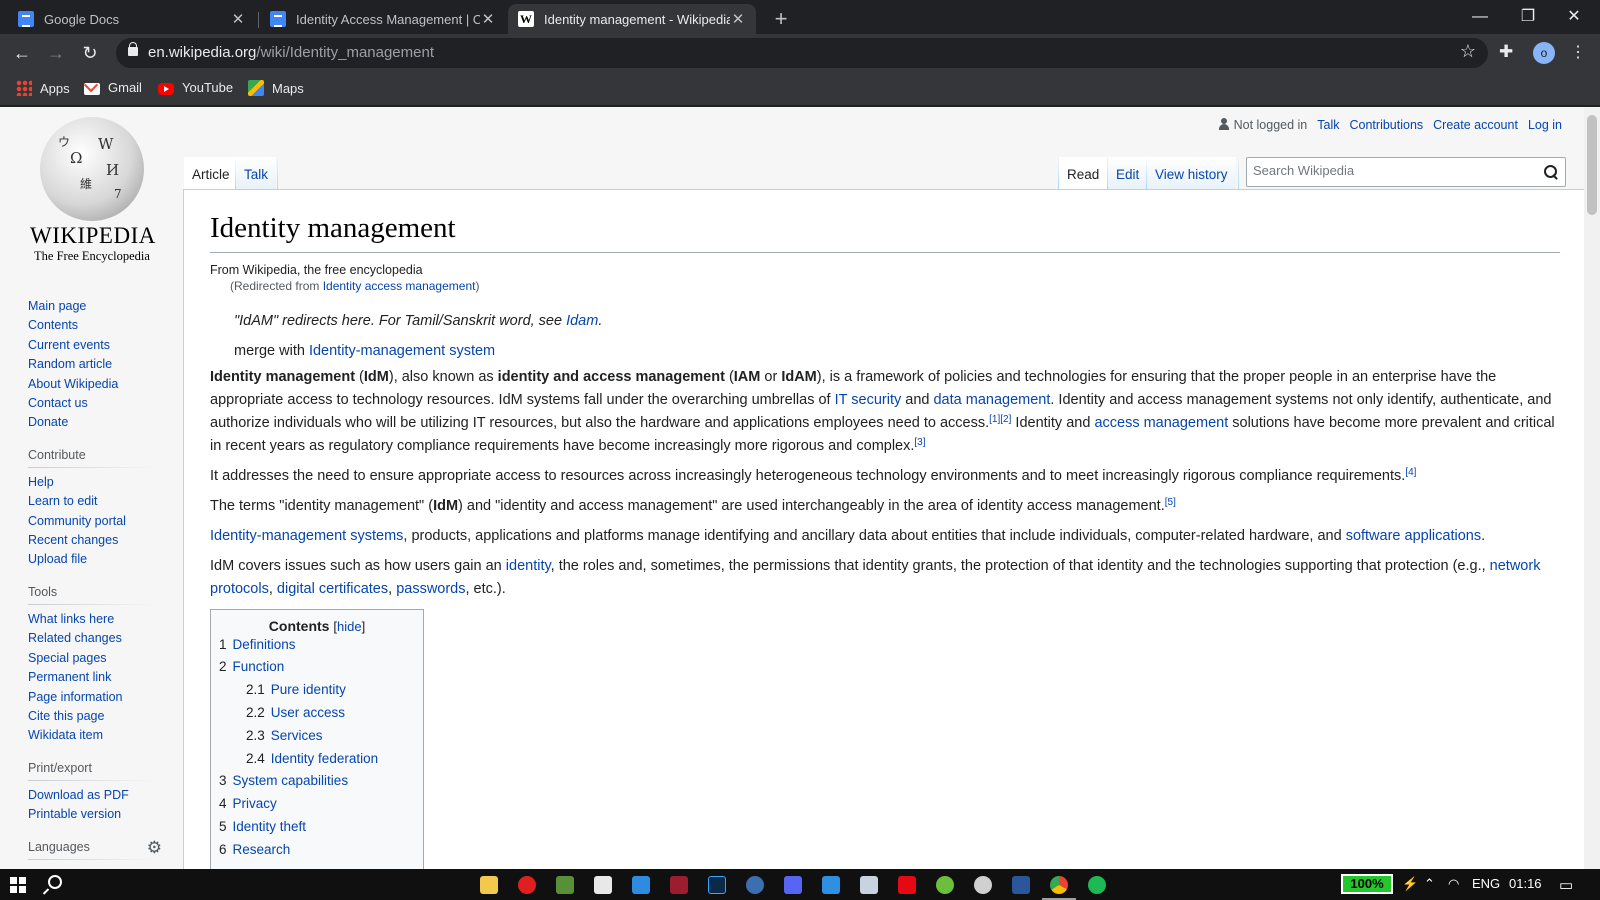 This screenshot has width=1600, height=900. What do you see at coordinates (402, 351) in the screenshot?
I see `merge-link: Identity-management system` at bounding box center [402, 351].